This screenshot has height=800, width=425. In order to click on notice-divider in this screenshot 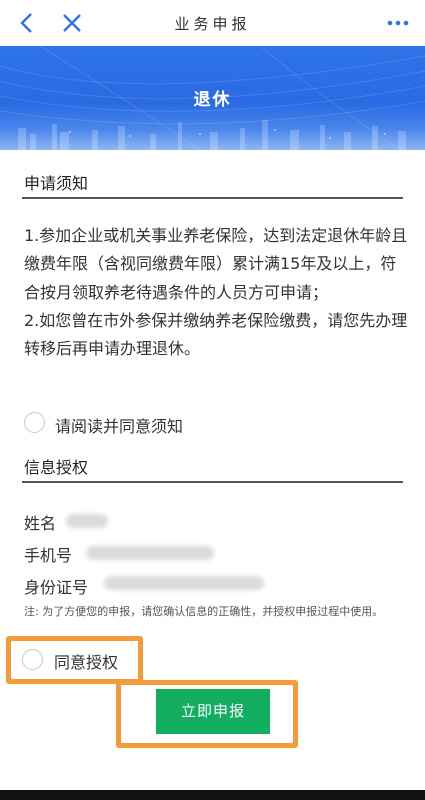, I will do `click(212, 198)`.